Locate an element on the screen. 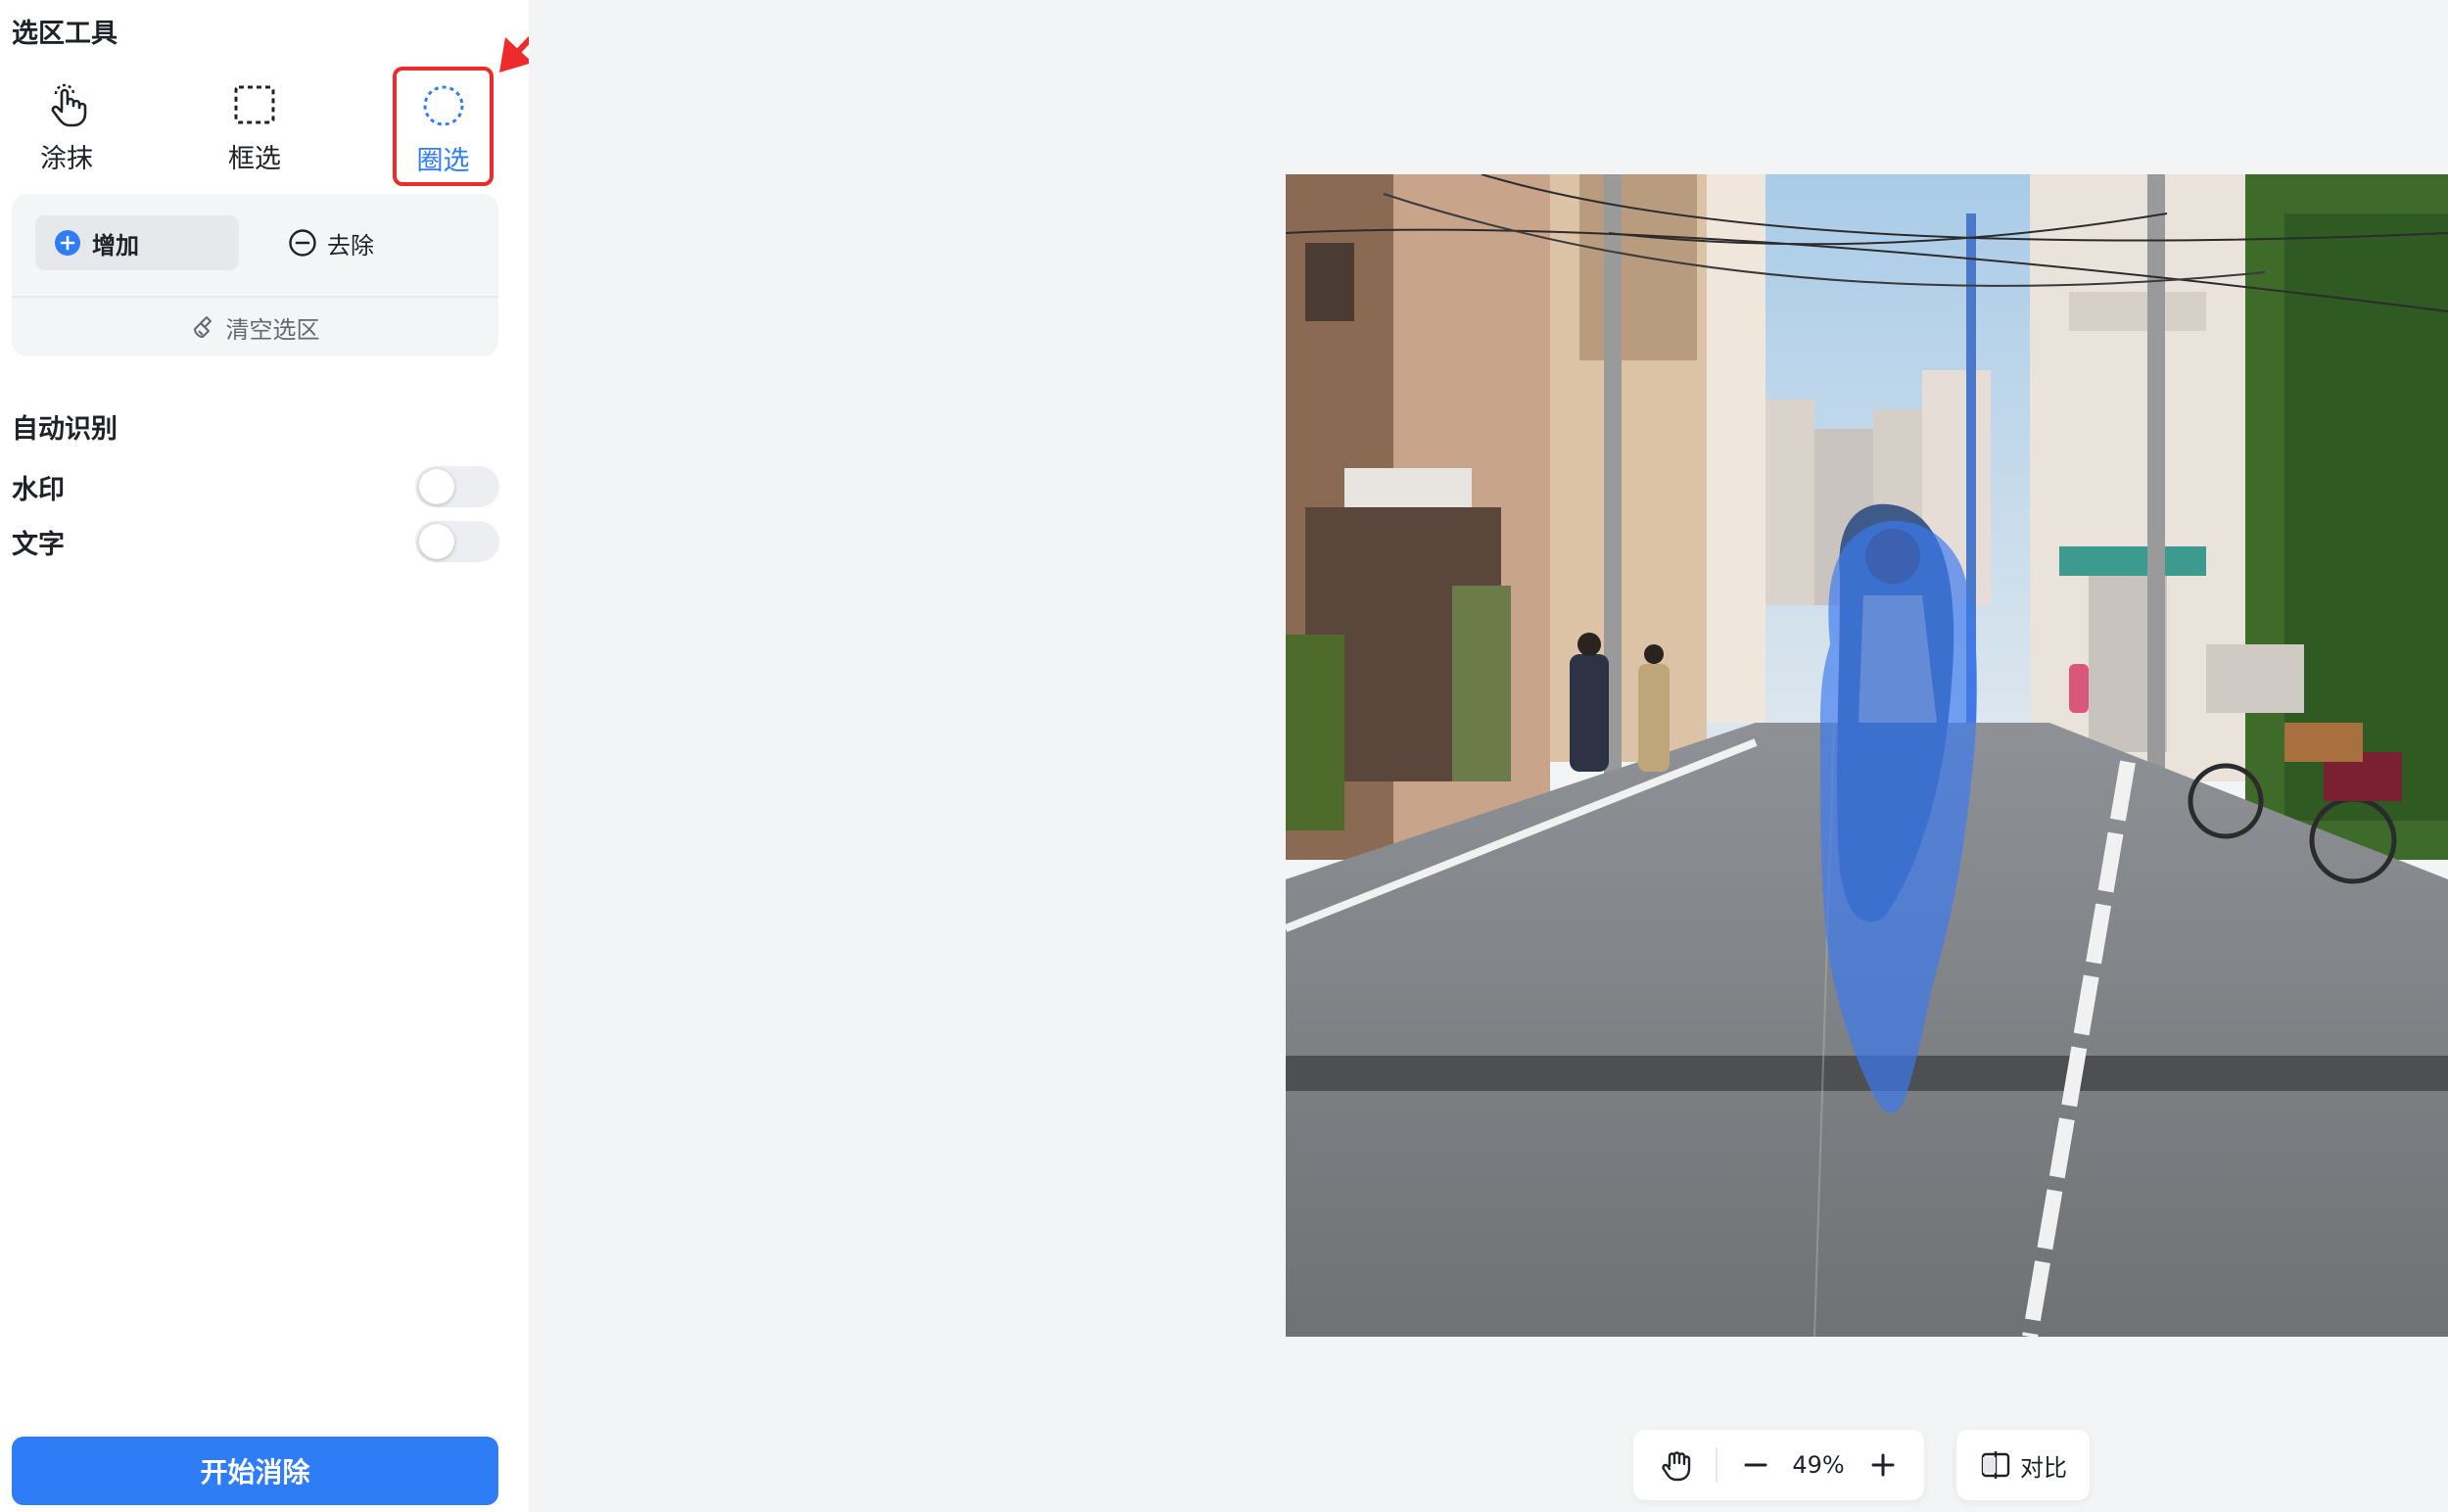  clear-selection-label: 清空选区 is located at coordinates (272, 329).